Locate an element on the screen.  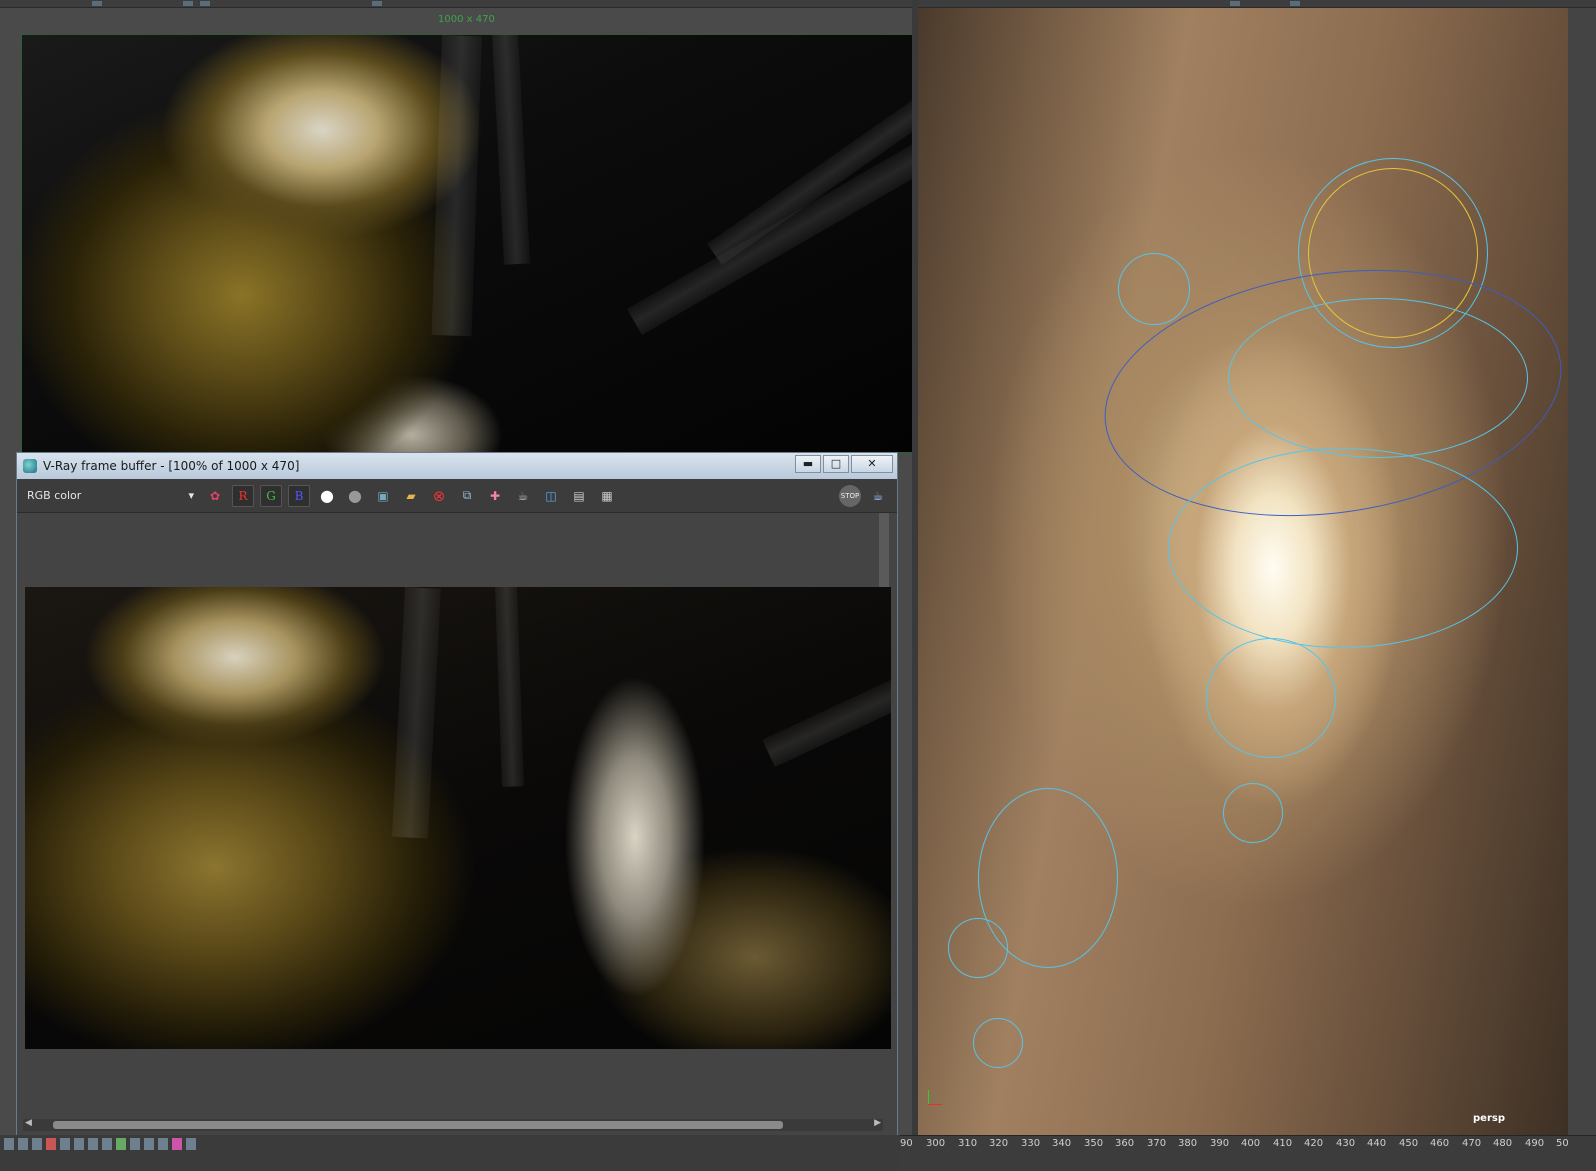
camera-label: persp is located at coordinates (1489, 1118).